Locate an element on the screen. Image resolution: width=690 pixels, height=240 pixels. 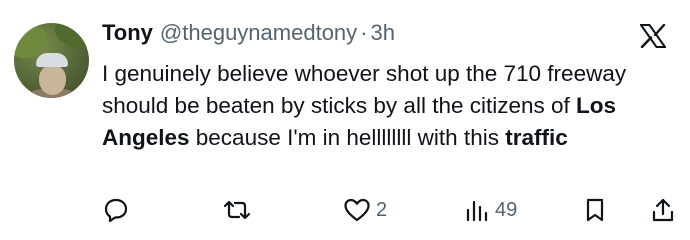
views-button: 49 is located at coordinates (490, 210).